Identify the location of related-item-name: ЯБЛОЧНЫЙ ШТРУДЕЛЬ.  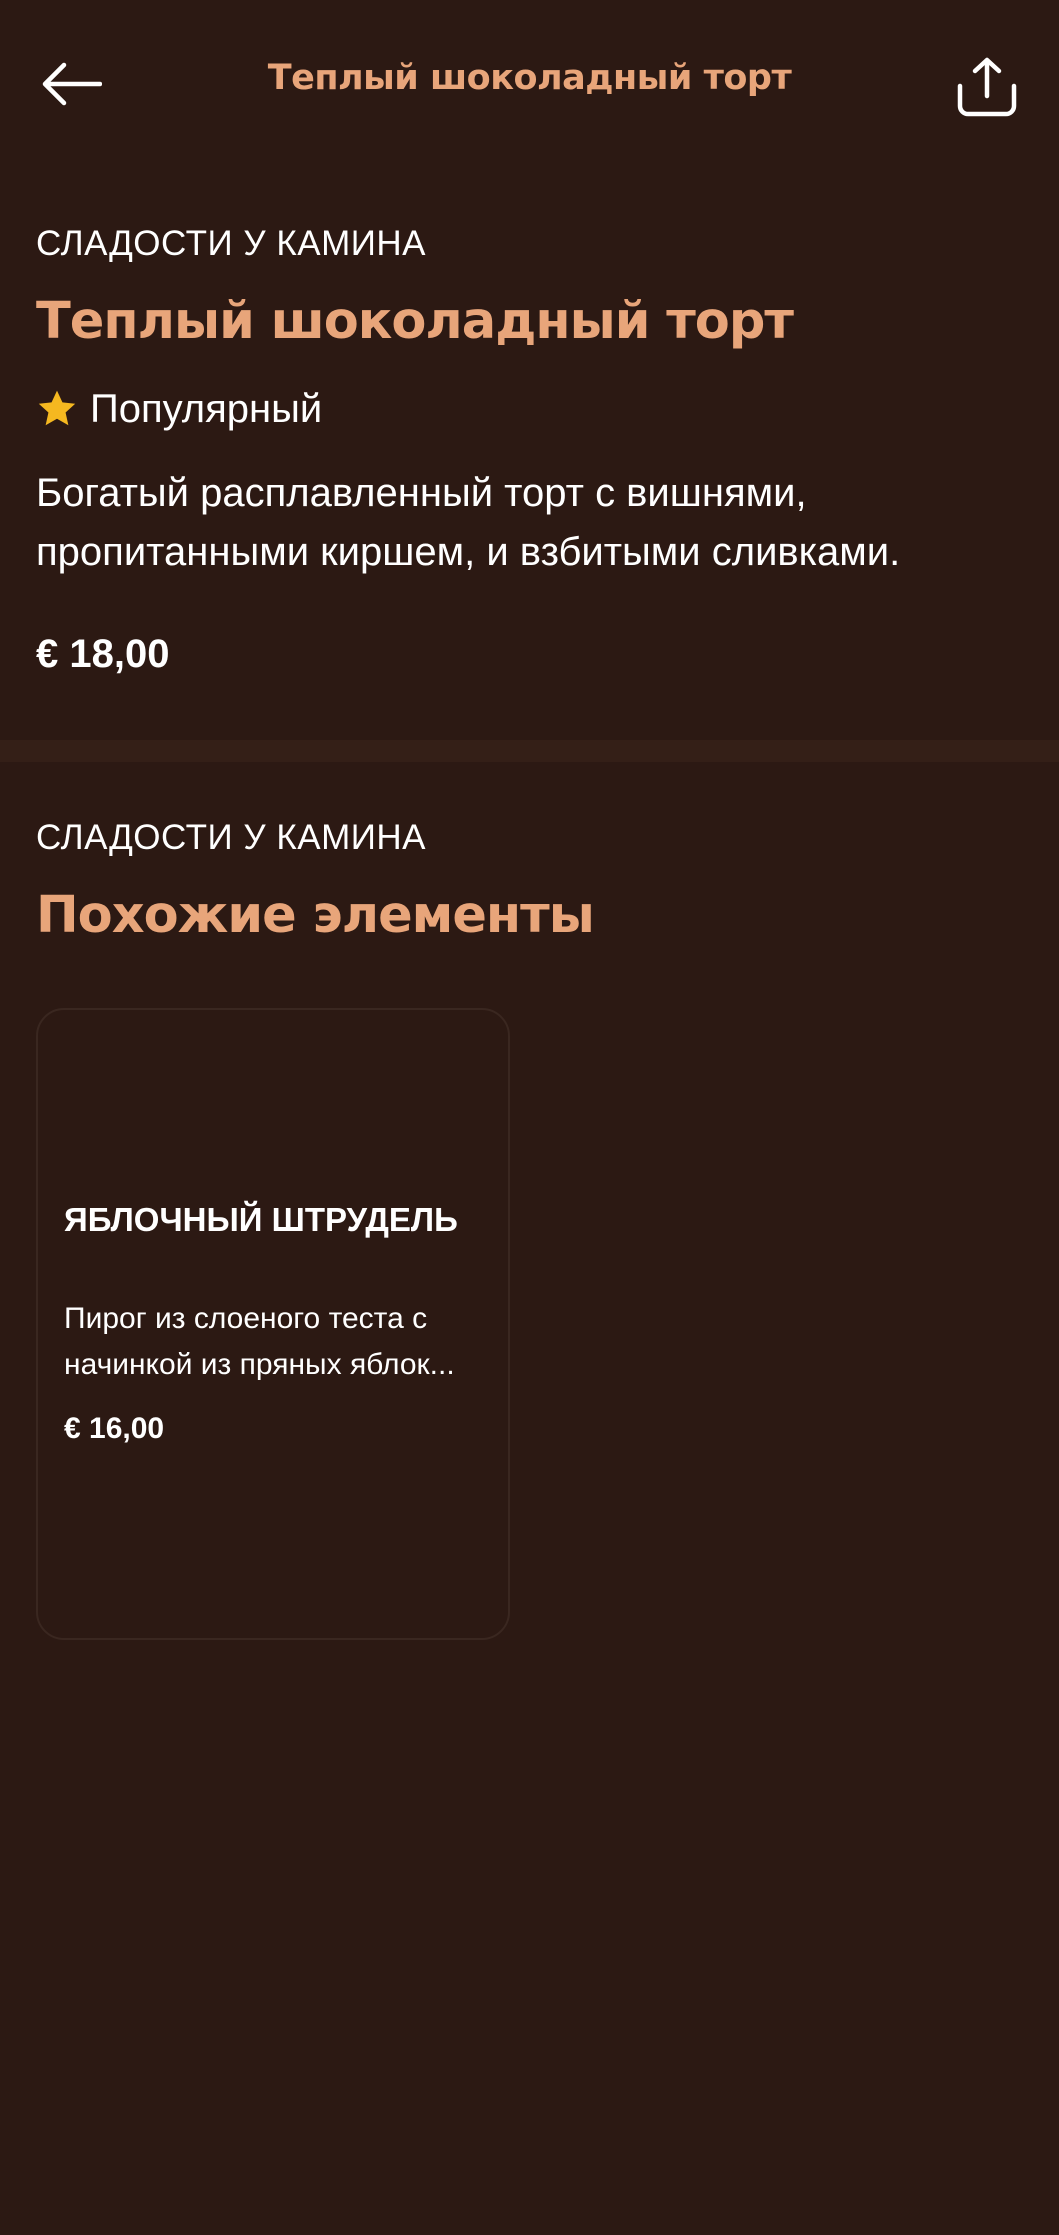
(261, 1219).